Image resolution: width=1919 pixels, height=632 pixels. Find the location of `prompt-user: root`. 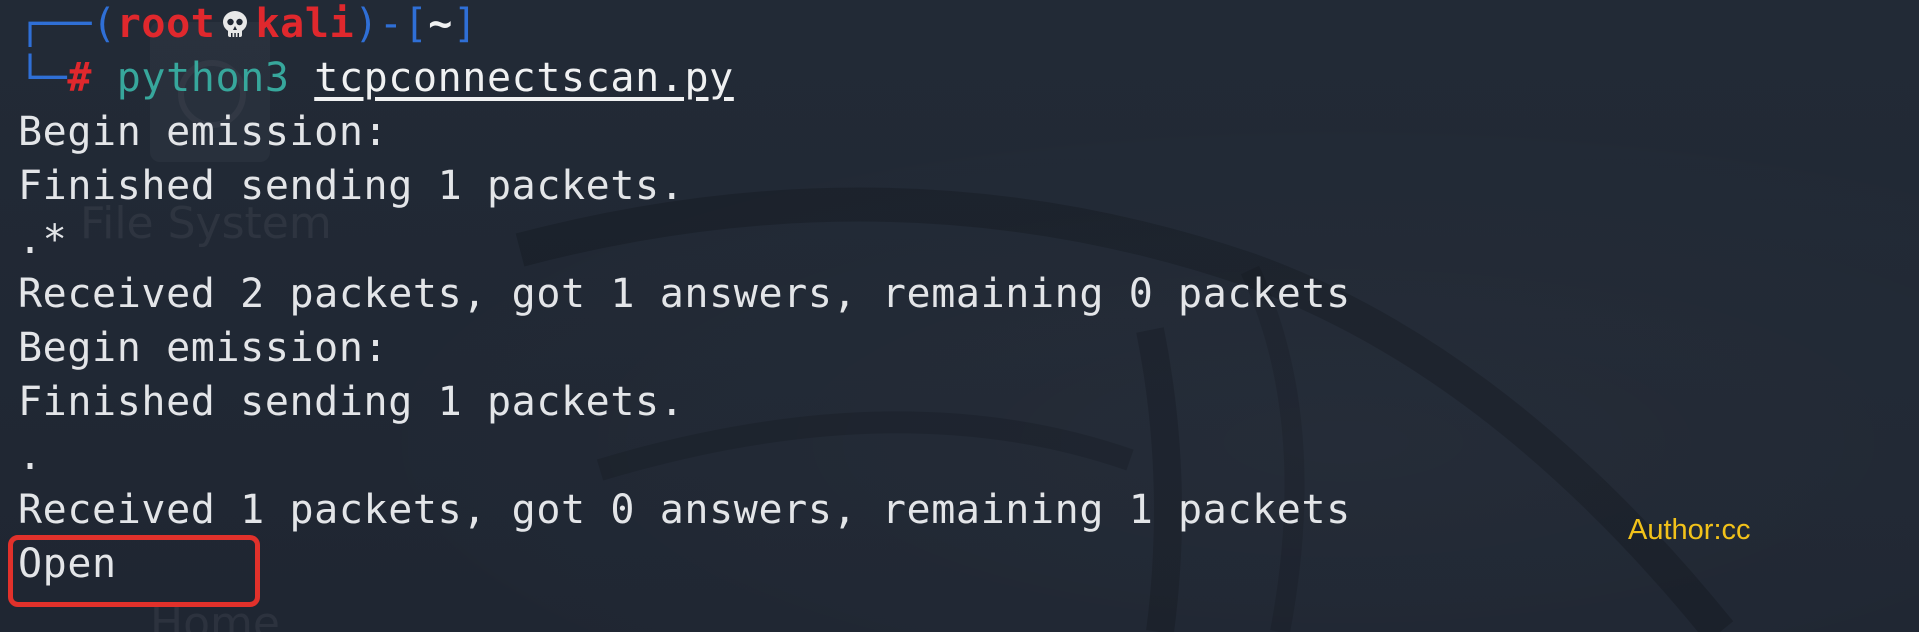

prompt-user: root is located at coordinates (166, 24).